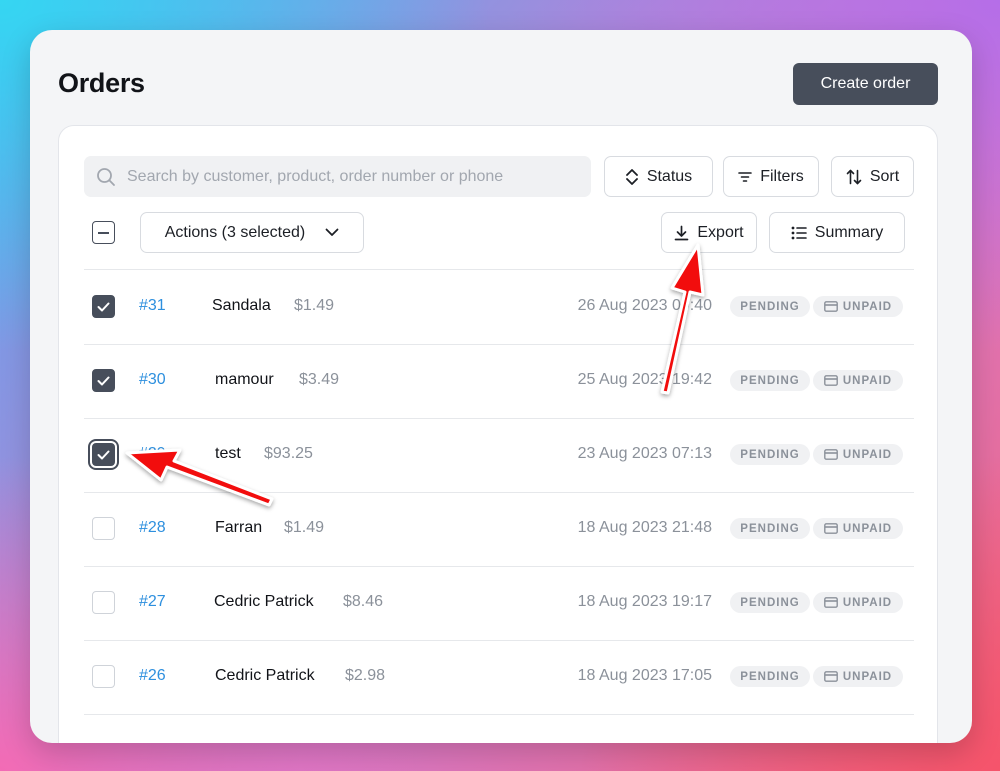 This screenshot has width=1000, height=771. Describe the element at coordinates (849, 232) in the screenshot. I see `summary-button-label: Summary` at that location.